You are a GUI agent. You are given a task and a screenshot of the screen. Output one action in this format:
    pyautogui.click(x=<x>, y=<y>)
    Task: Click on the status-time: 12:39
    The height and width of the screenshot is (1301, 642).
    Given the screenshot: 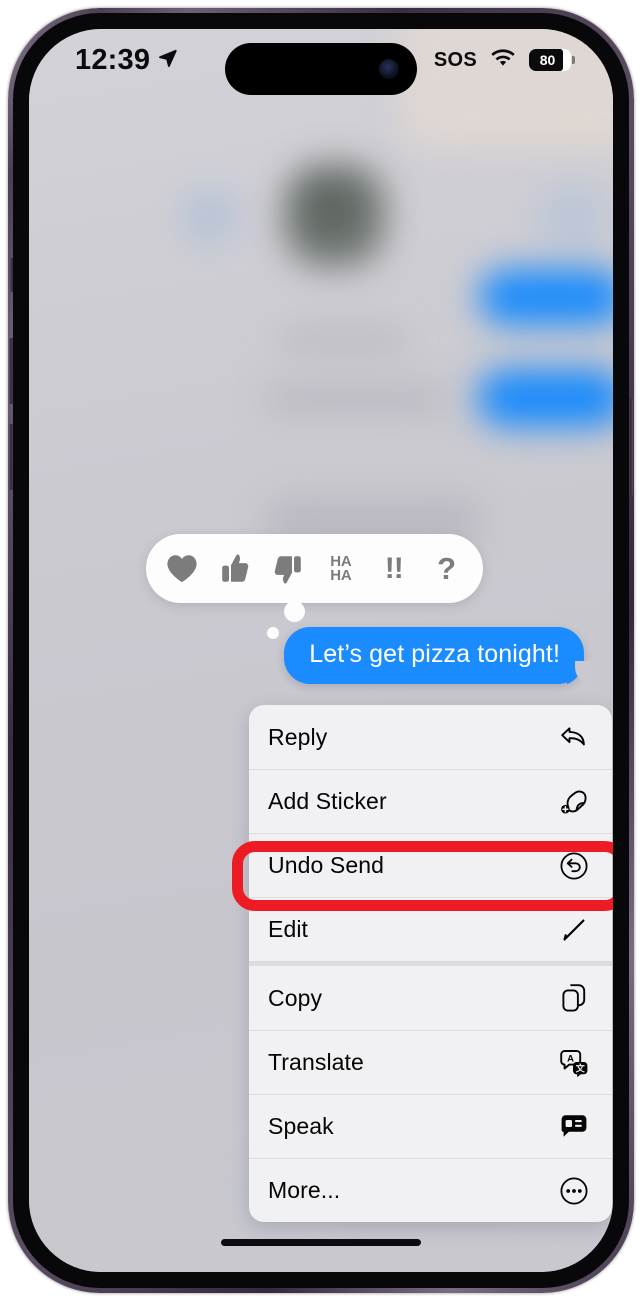 What is the action you would take?
    pyautogui.click(x=113, y=59)
    